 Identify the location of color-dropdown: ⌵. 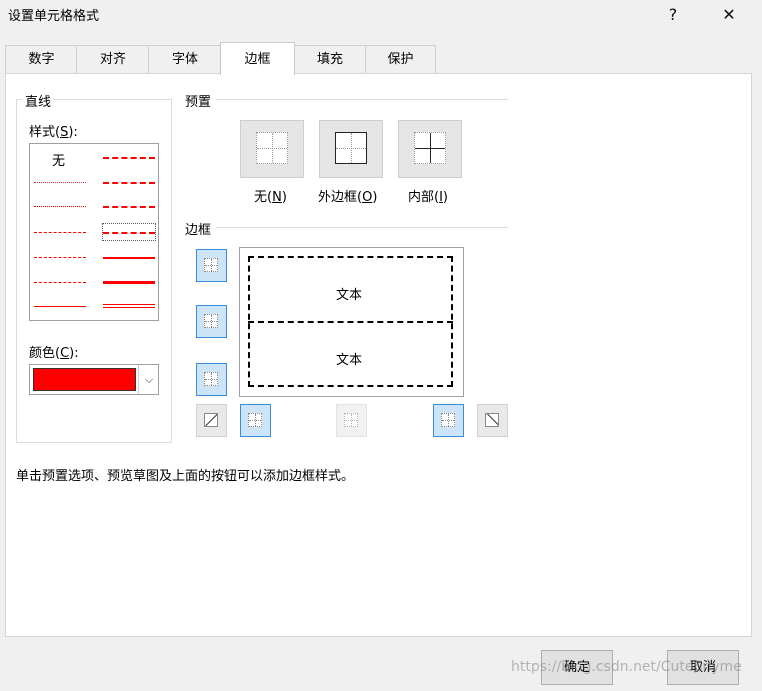
(94, 379).